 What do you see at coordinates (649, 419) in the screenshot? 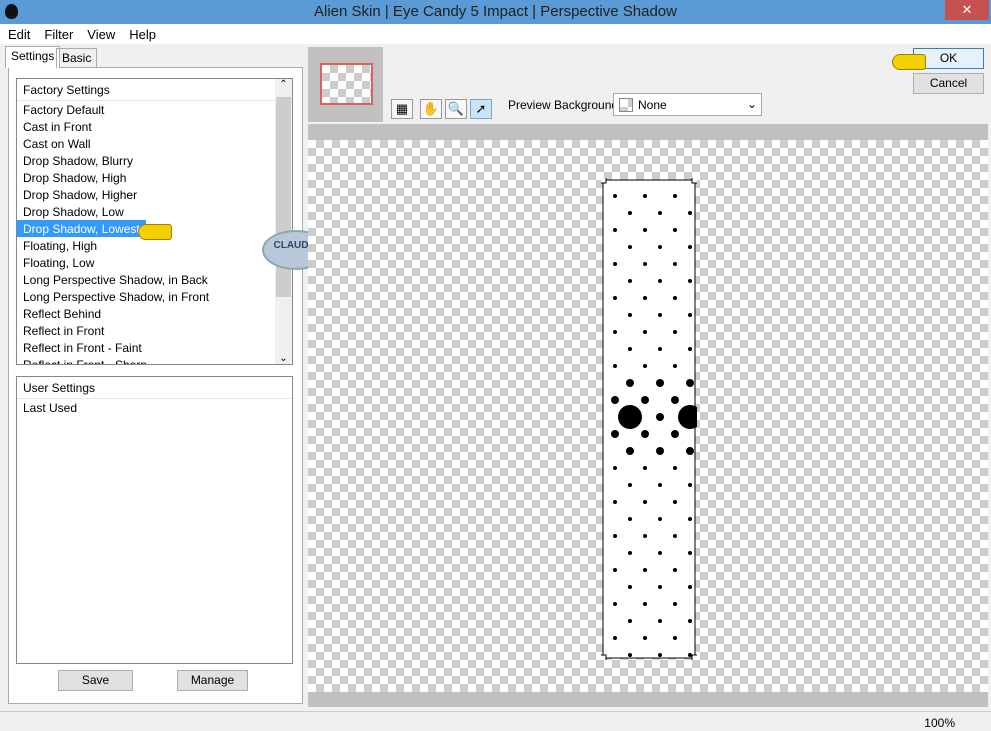
I see `preview-image` at bounding box center [649, 419].